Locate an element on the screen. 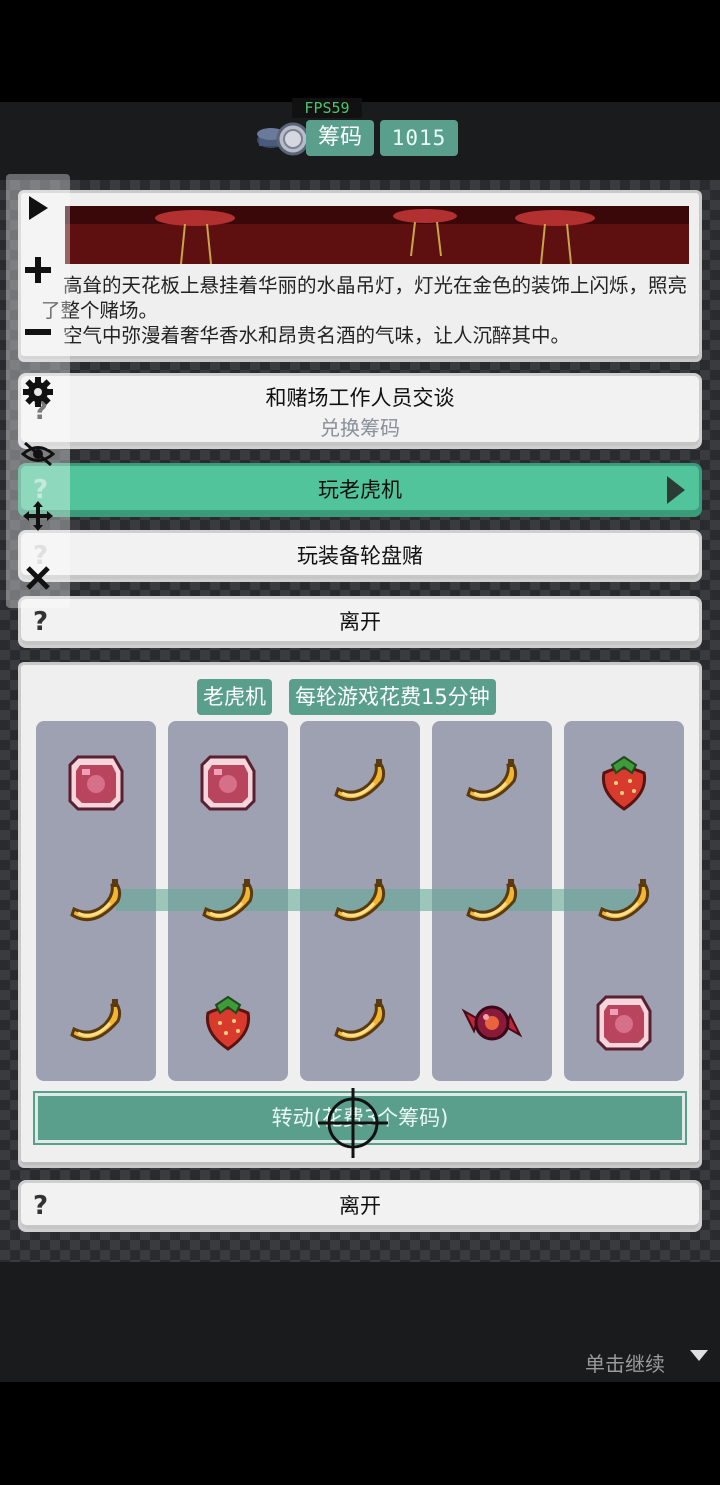 This screenshot has height=1485, width=720. choice-label: 玩装备轮盘赌 is located at coordinates (360, 556).